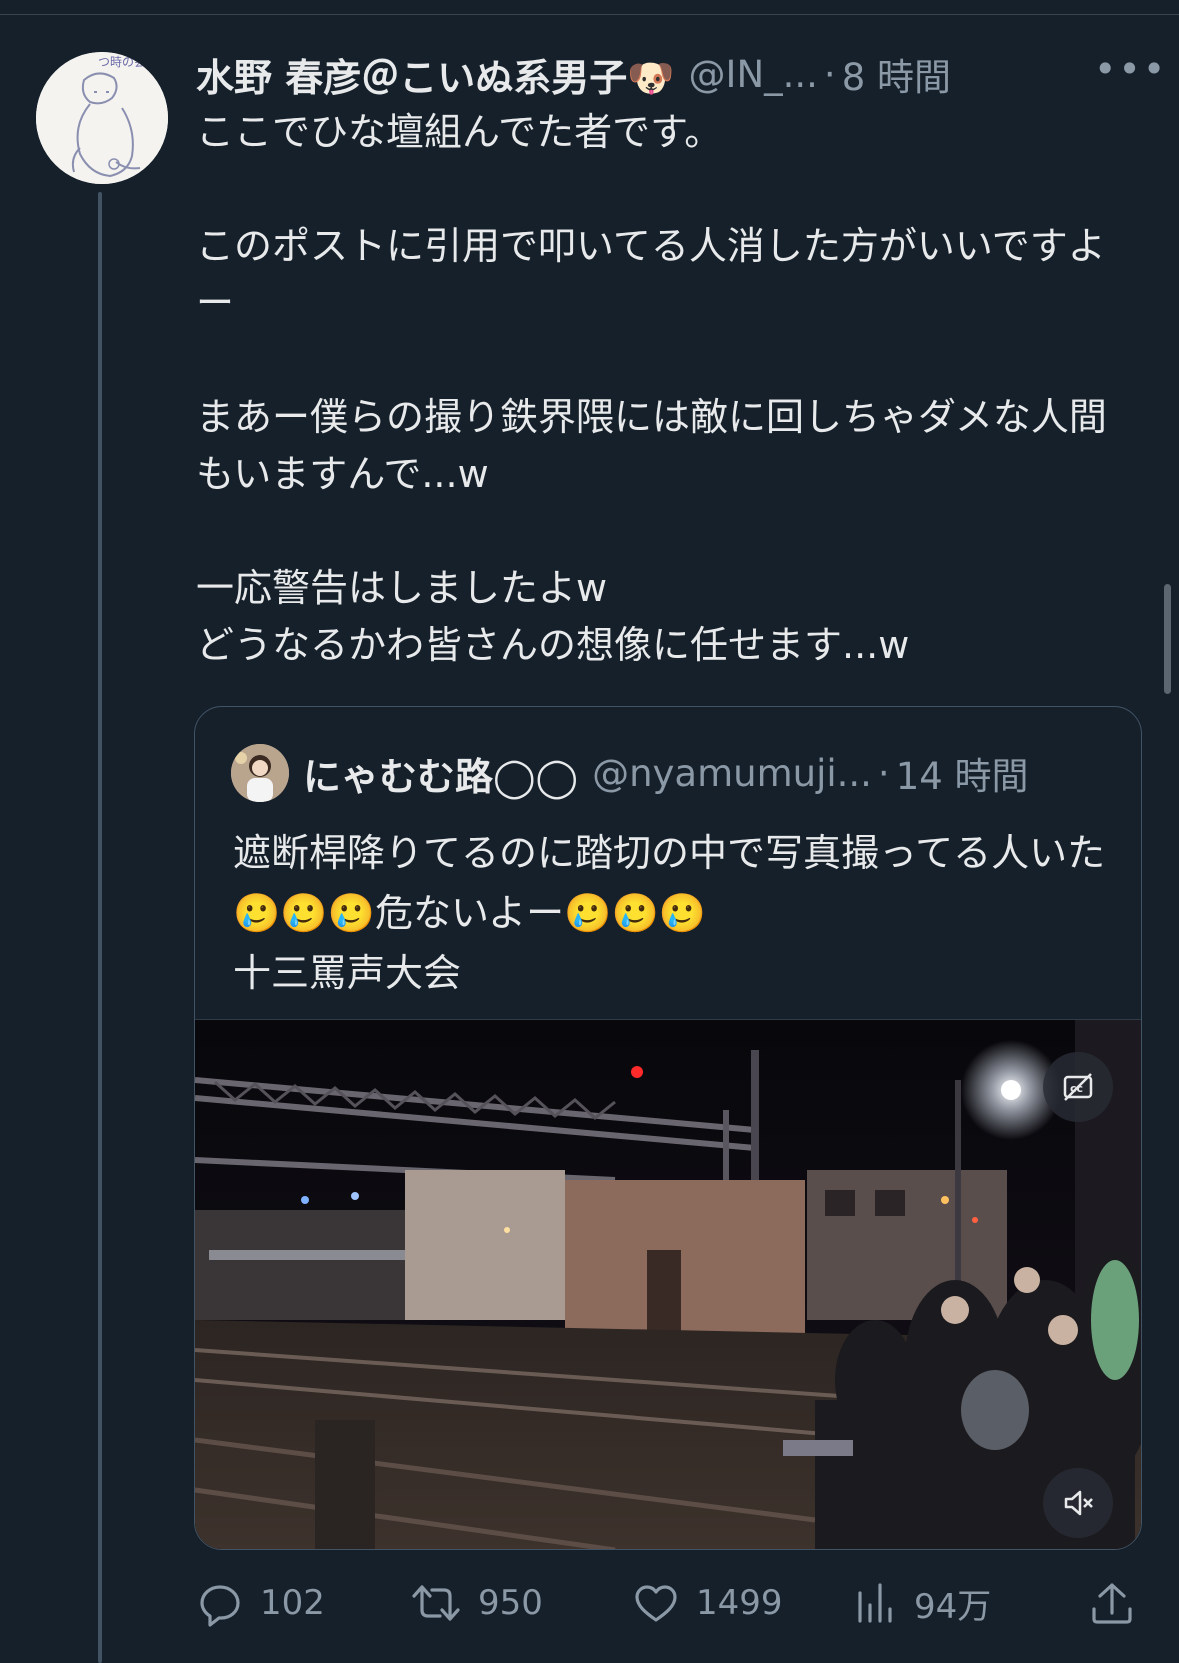 The width and height of the screenshot is (1179, 1663). I want to click on reply-button: 102, so click(260, 1603).